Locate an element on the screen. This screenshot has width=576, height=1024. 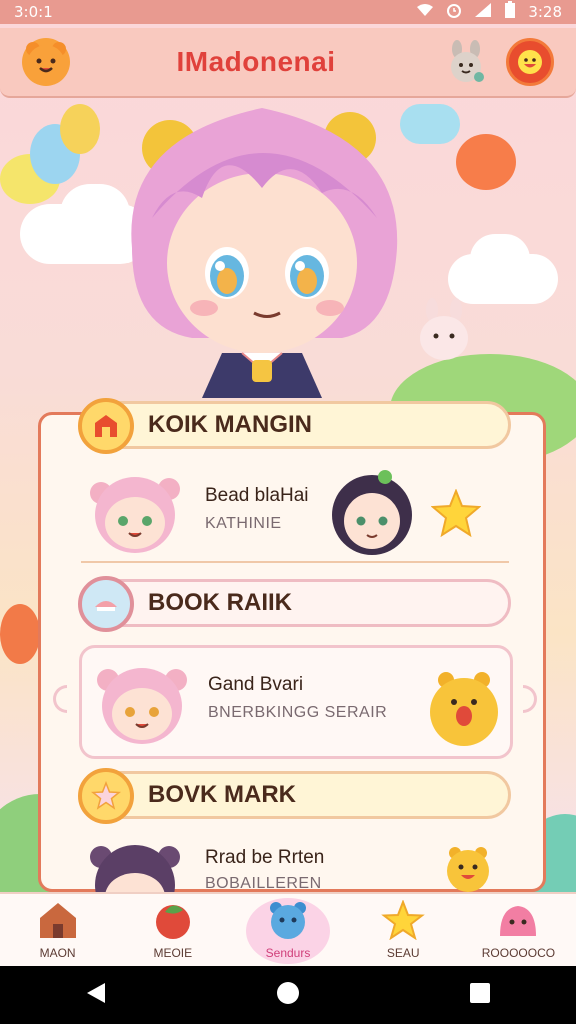
signal-icon is located at coordinates (483, 12).